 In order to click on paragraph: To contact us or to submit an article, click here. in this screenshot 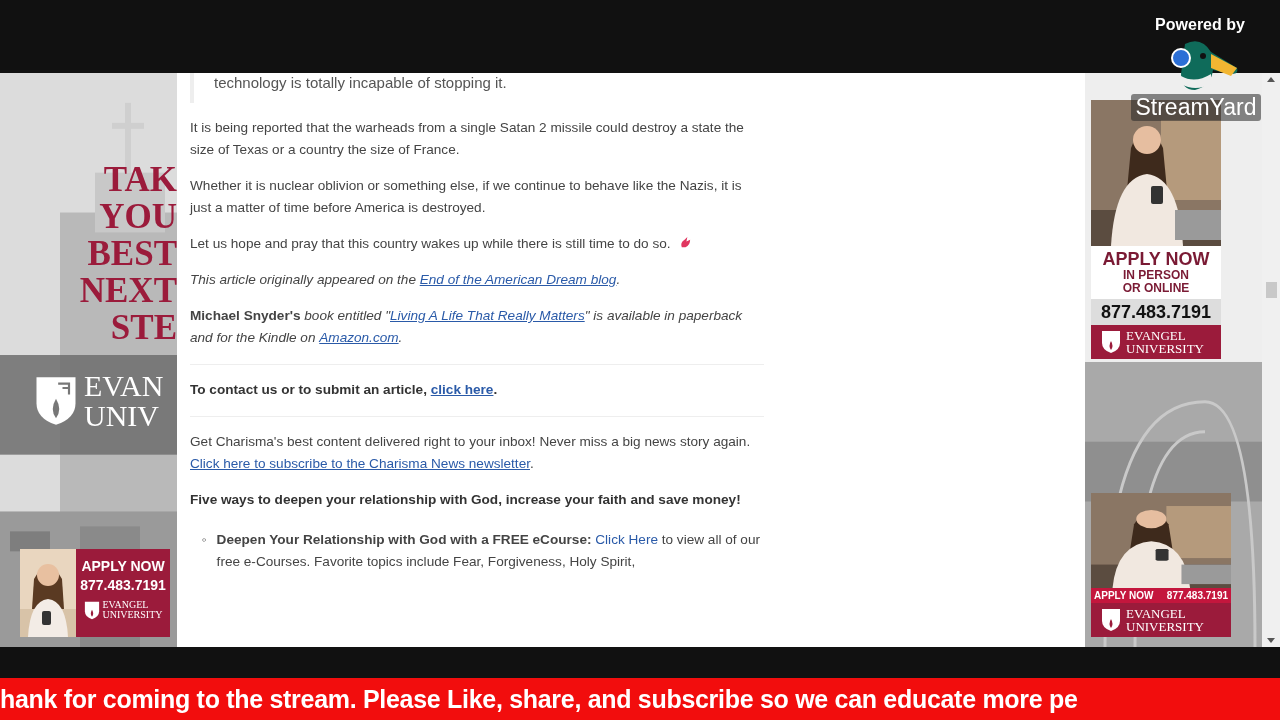, I will do `click(344, 390)`.